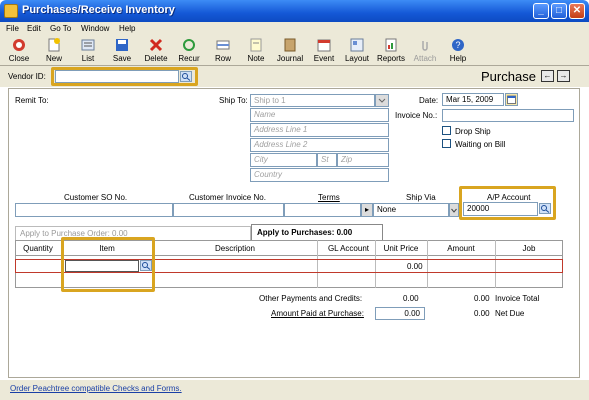 The width and height of the screenshot is (589, 400). I want to click on other-payments-label: Other Payments and Credits:, so click(311, 298).